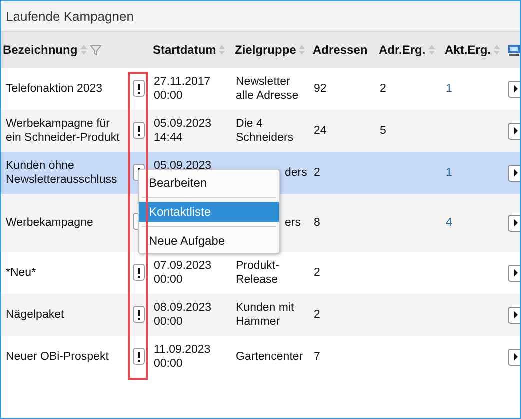 Image resolution: width=521 pixels, height=419 pixels. Describe the element at coordinates (383, 131) in the screenshot. I see `table-cell: 5` at that location.